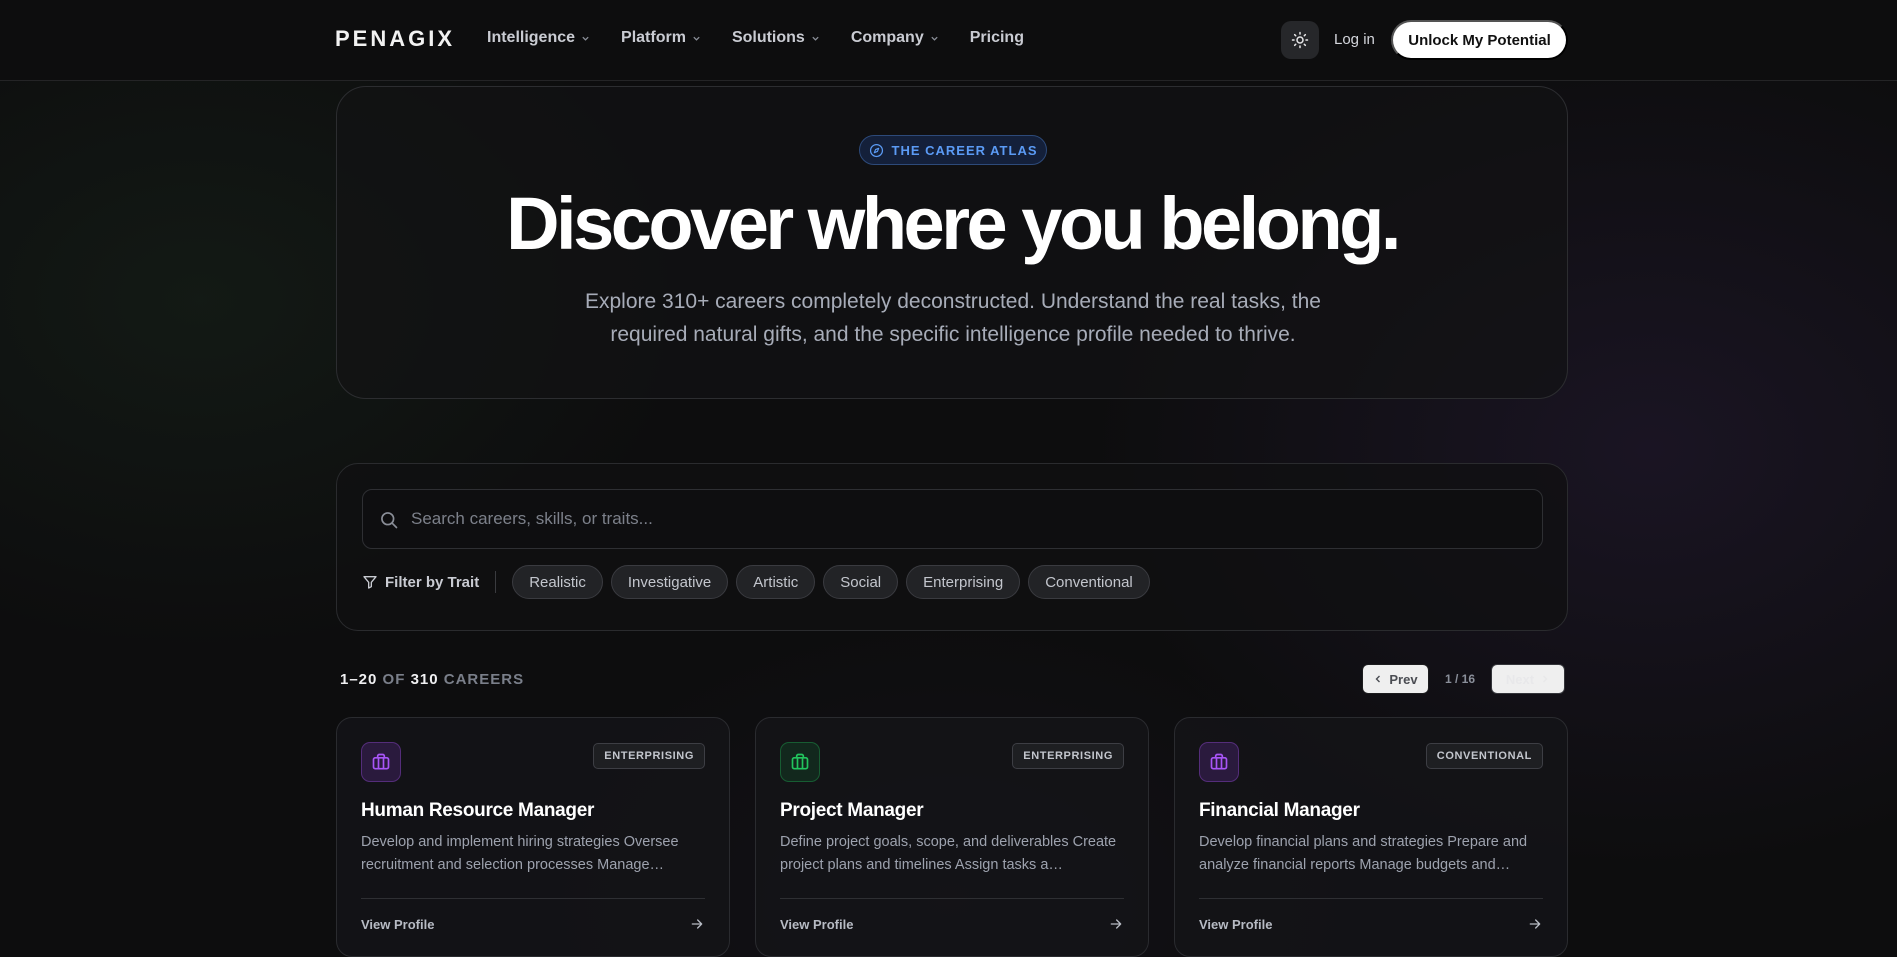 This screenshot has height=957, width=1897. Describe the element at coordinates (953, 223) in the screenshot. I see `page-title: Discover where you belong.` at that location.